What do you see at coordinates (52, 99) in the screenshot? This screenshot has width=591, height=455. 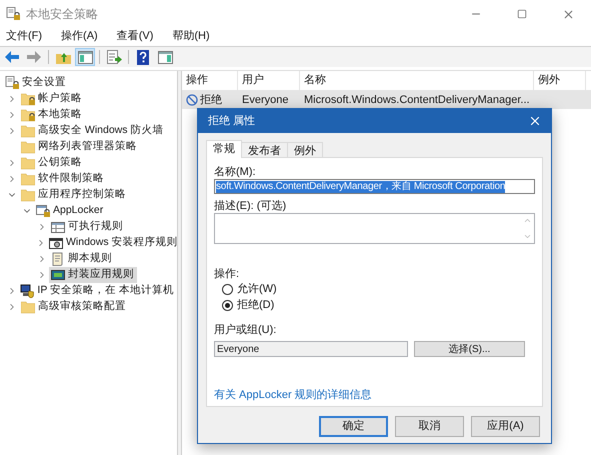 I see `tree-item: 帐户策略` at bounding box center [52, 99].